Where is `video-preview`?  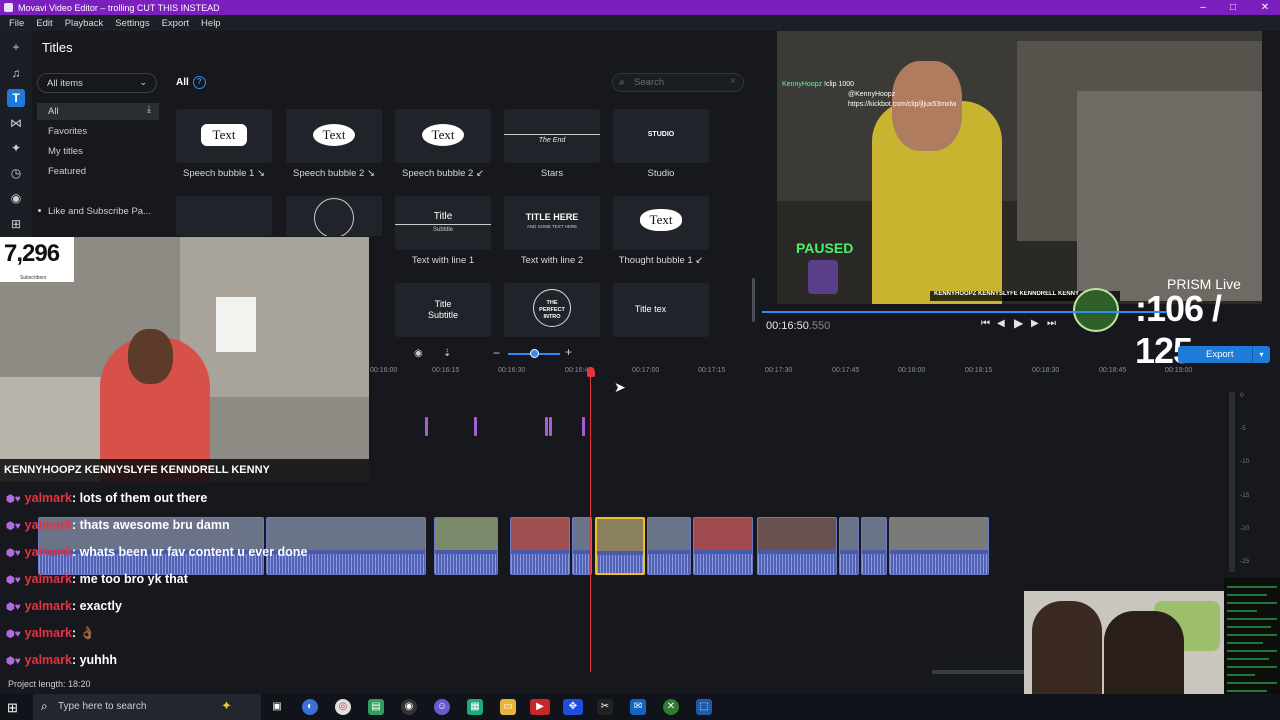 video-preview is located at coordinates (1019, 167).